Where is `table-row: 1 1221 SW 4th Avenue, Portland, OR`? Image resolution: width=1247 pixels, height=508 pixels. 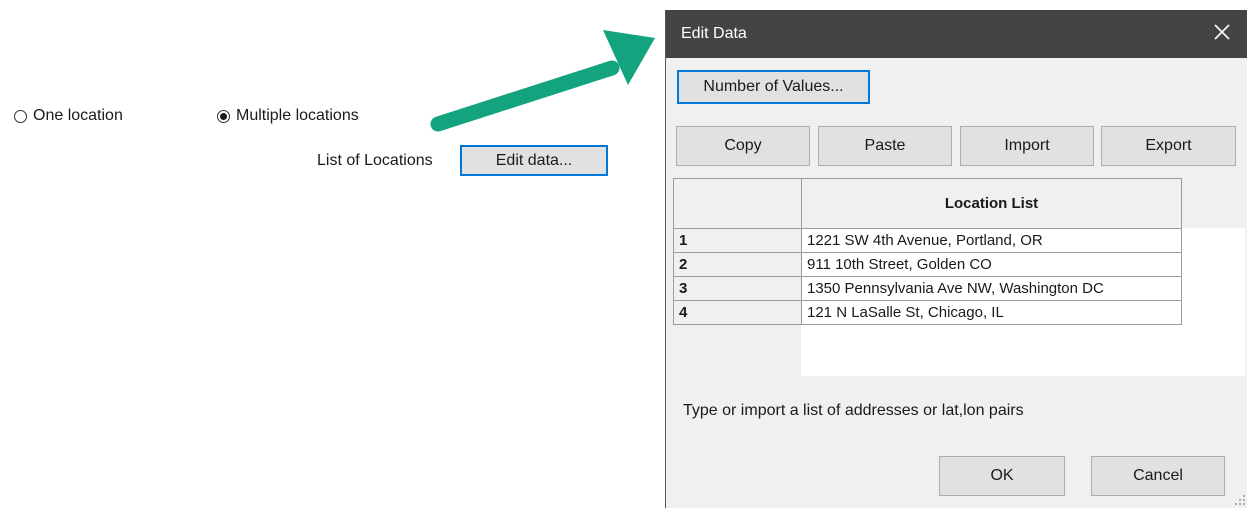 table-row: 1 1221 SW 4th Avenue, Portland, OR is located at coordinates (927, 240).